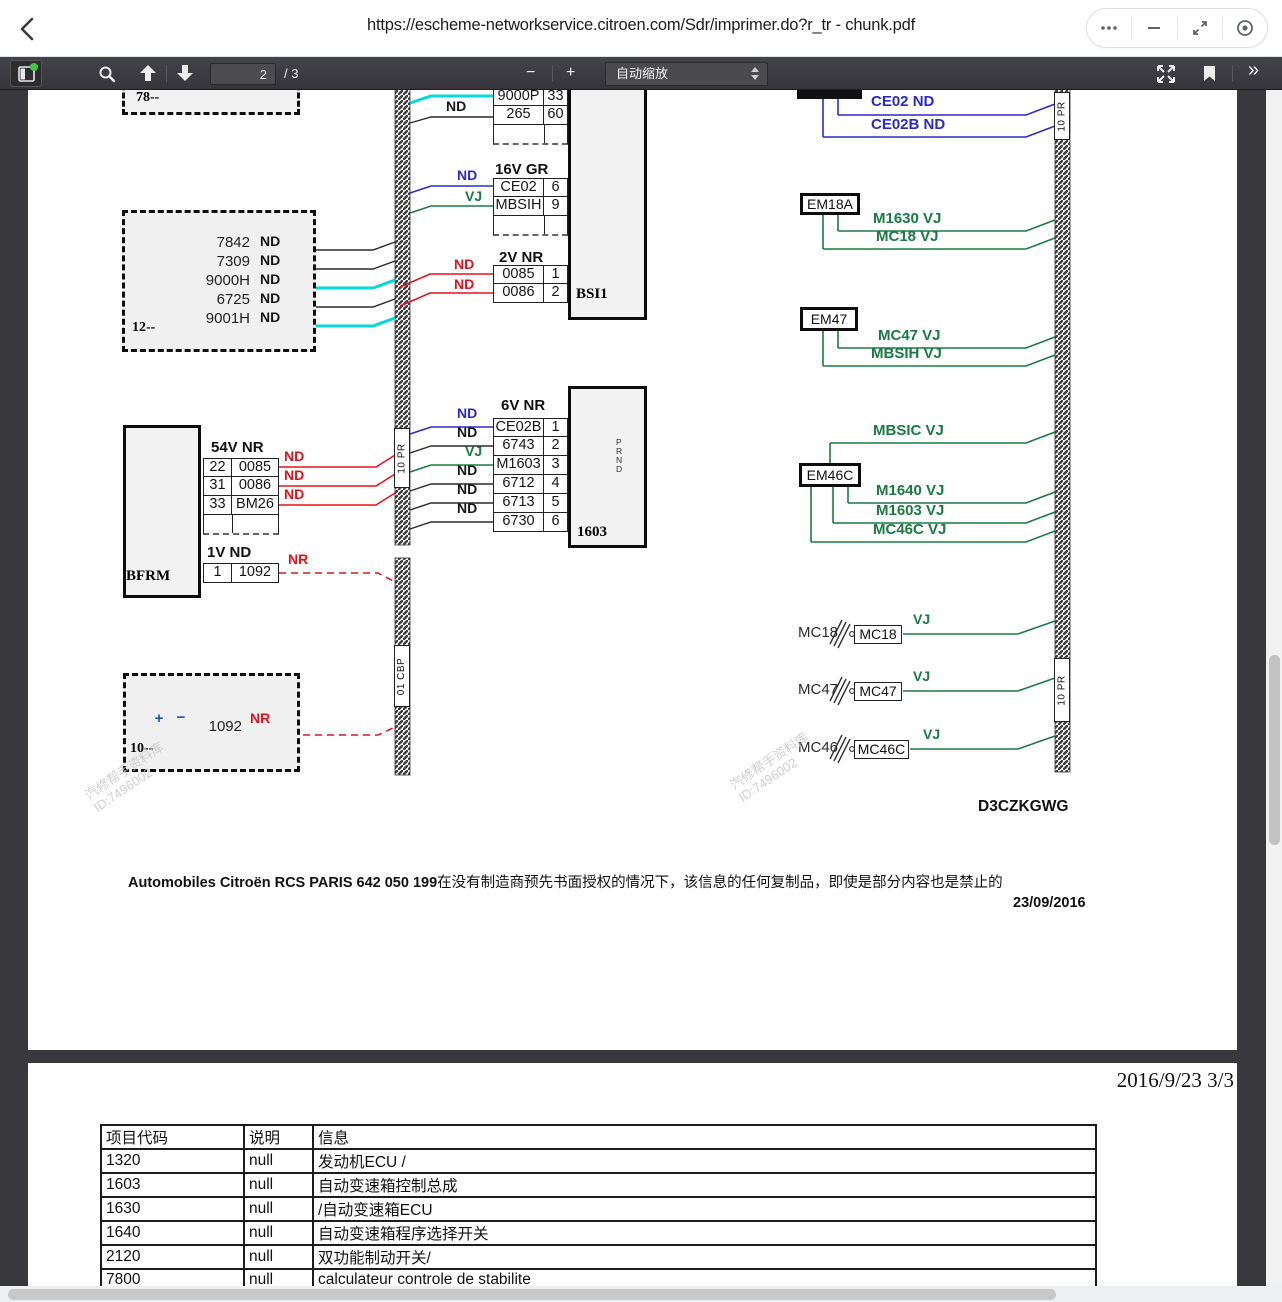  What do you see at coordinates (243, 74) in the screenshot?
I see `page-number-input` at bounding box center [243, 74].